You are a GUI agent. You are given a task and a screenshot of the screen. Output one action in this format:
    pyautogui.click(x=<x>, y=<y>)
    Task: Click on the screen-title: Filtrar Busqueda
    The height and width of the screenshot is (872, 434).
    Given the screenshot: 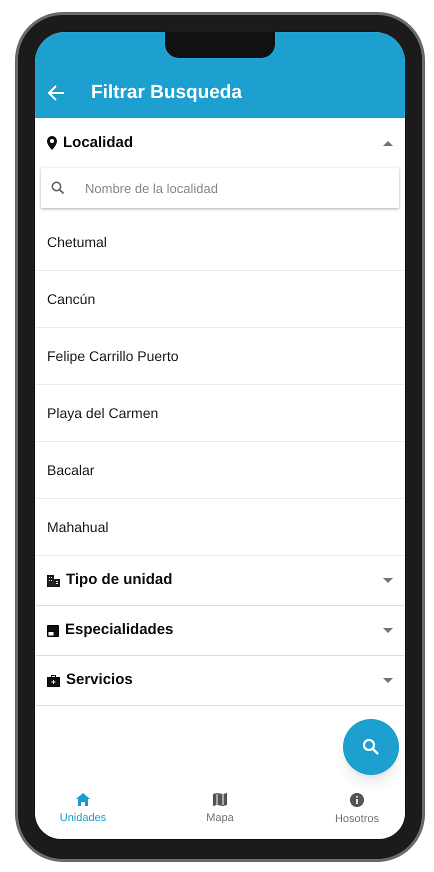 What is the action you would take?
    pyautogui.click(x=166, y=92)
    